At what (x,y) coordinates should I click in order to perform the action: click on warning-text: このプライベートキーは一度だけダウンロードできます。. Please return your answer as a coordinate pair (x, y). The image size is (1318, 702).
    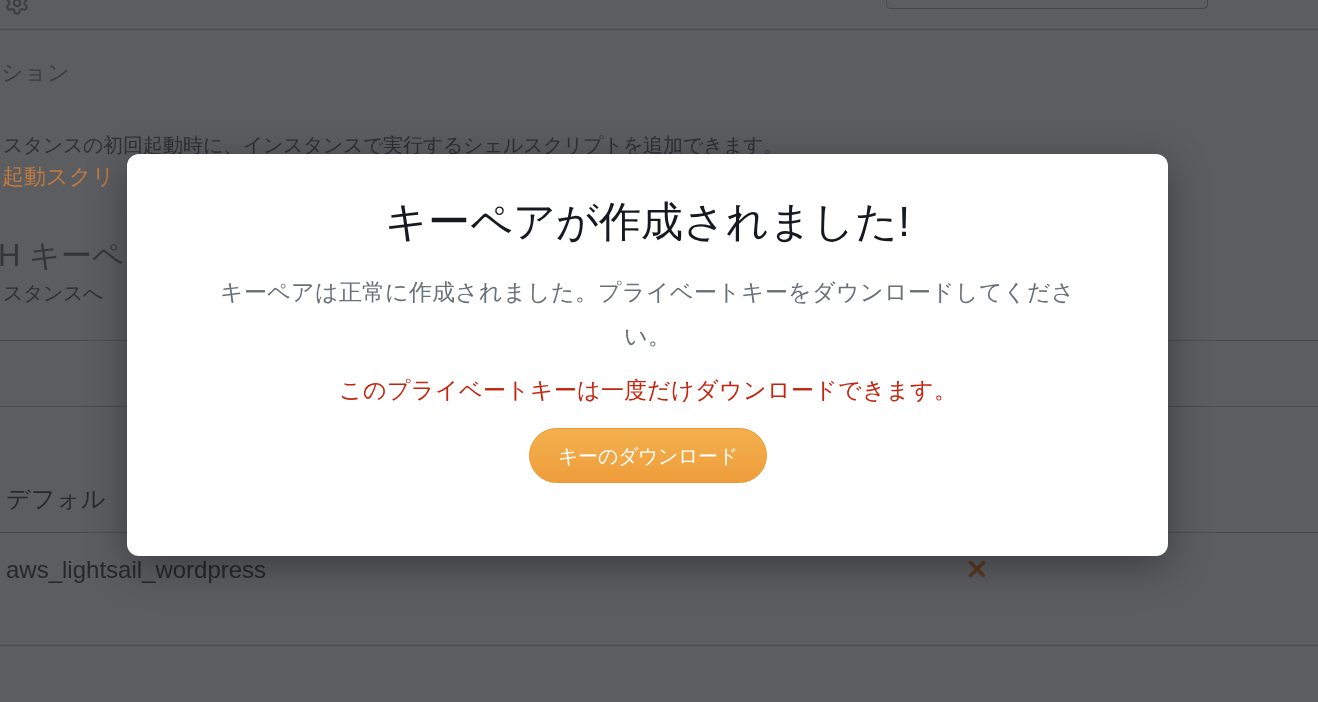
    Looking at the image, I should click on (647, 390).